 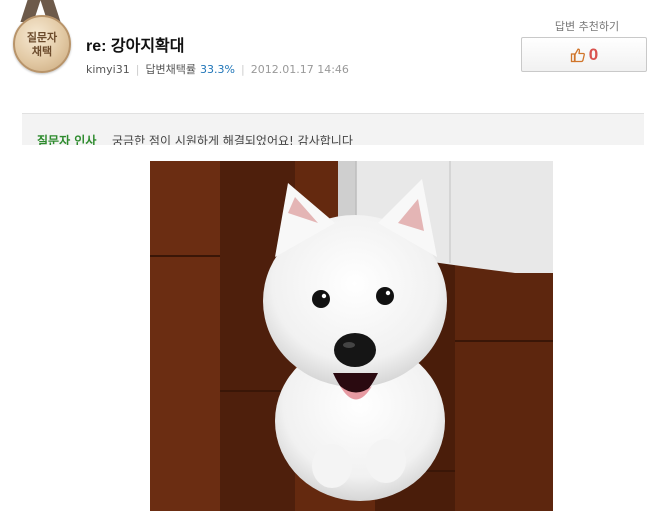 I want to click on answer-title: re: 강아지확대, so click(x=135, y=46).